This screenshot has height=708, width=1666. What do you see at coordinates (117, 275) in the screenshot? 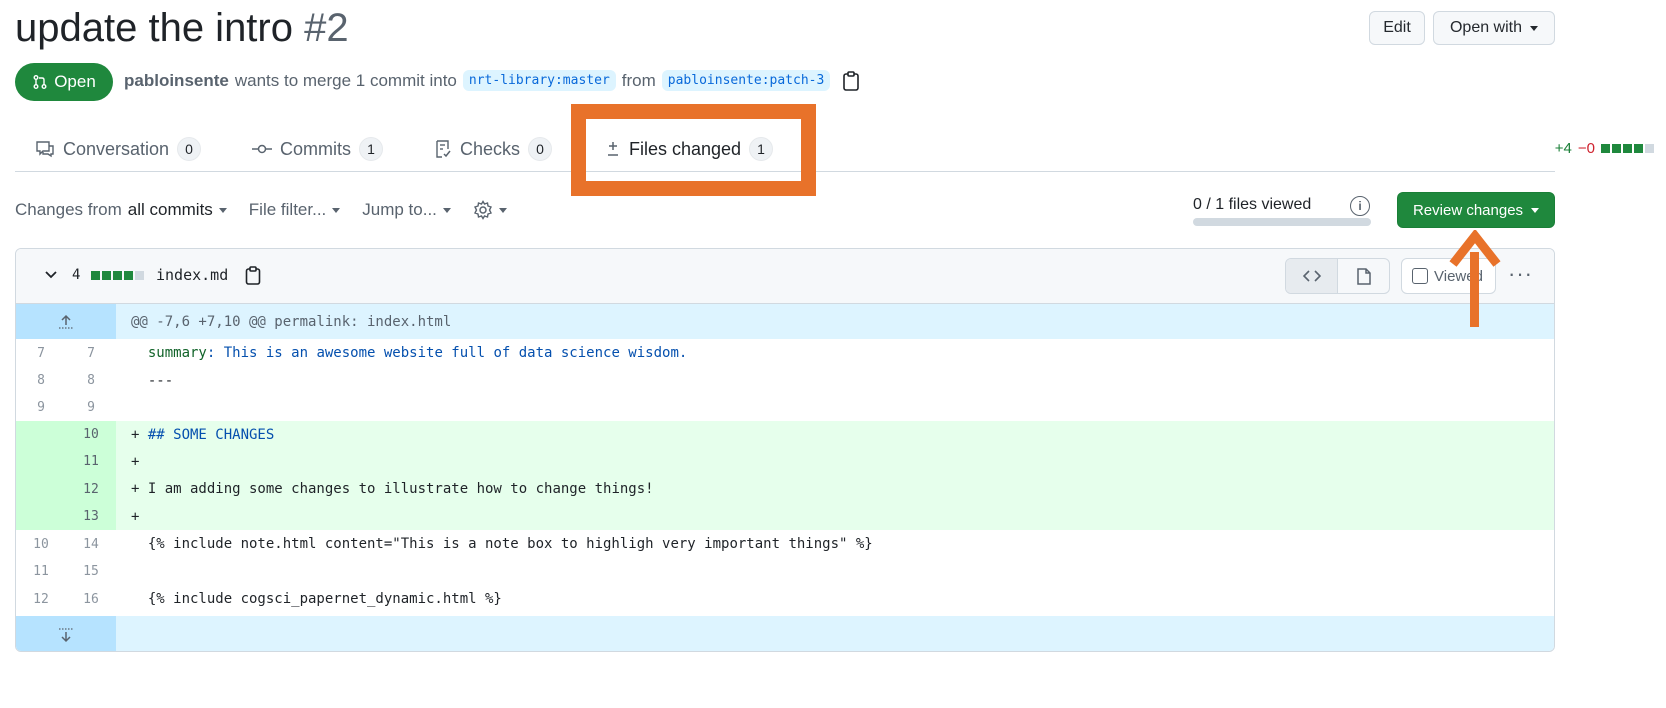
I see `file-diffstat-blocks` at bounding box center [117, 275].